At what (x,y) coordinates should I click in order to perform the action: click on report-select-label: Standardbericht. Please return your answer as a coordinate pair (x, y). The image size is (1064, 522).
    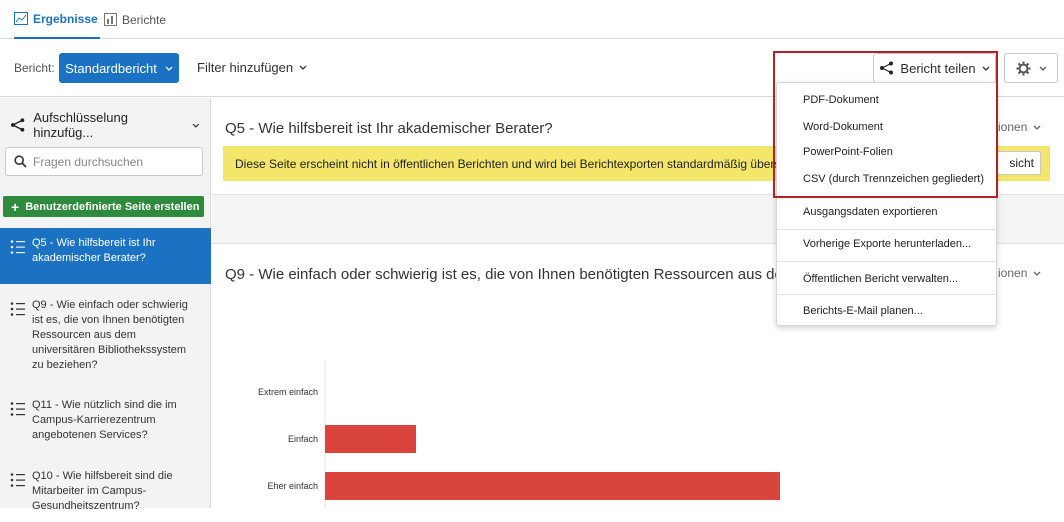
    Looking at the image, I should click on (111, 68).